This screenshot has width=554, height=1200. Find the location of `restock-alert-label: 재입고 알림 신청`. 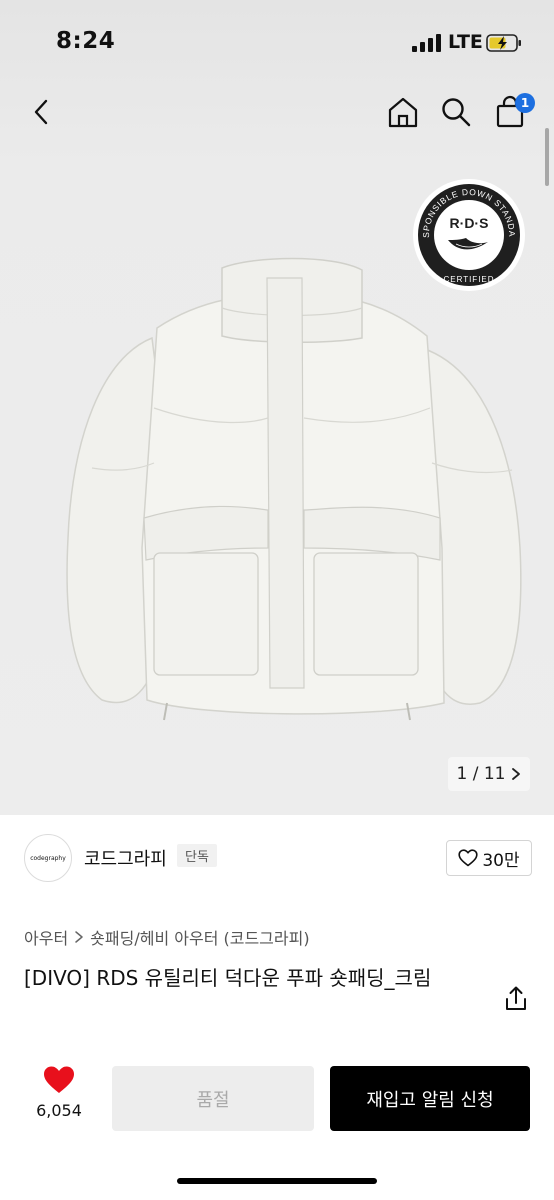

restock-alert-label: 재입고 알림 신청 is located at coordinates (430, 1100).